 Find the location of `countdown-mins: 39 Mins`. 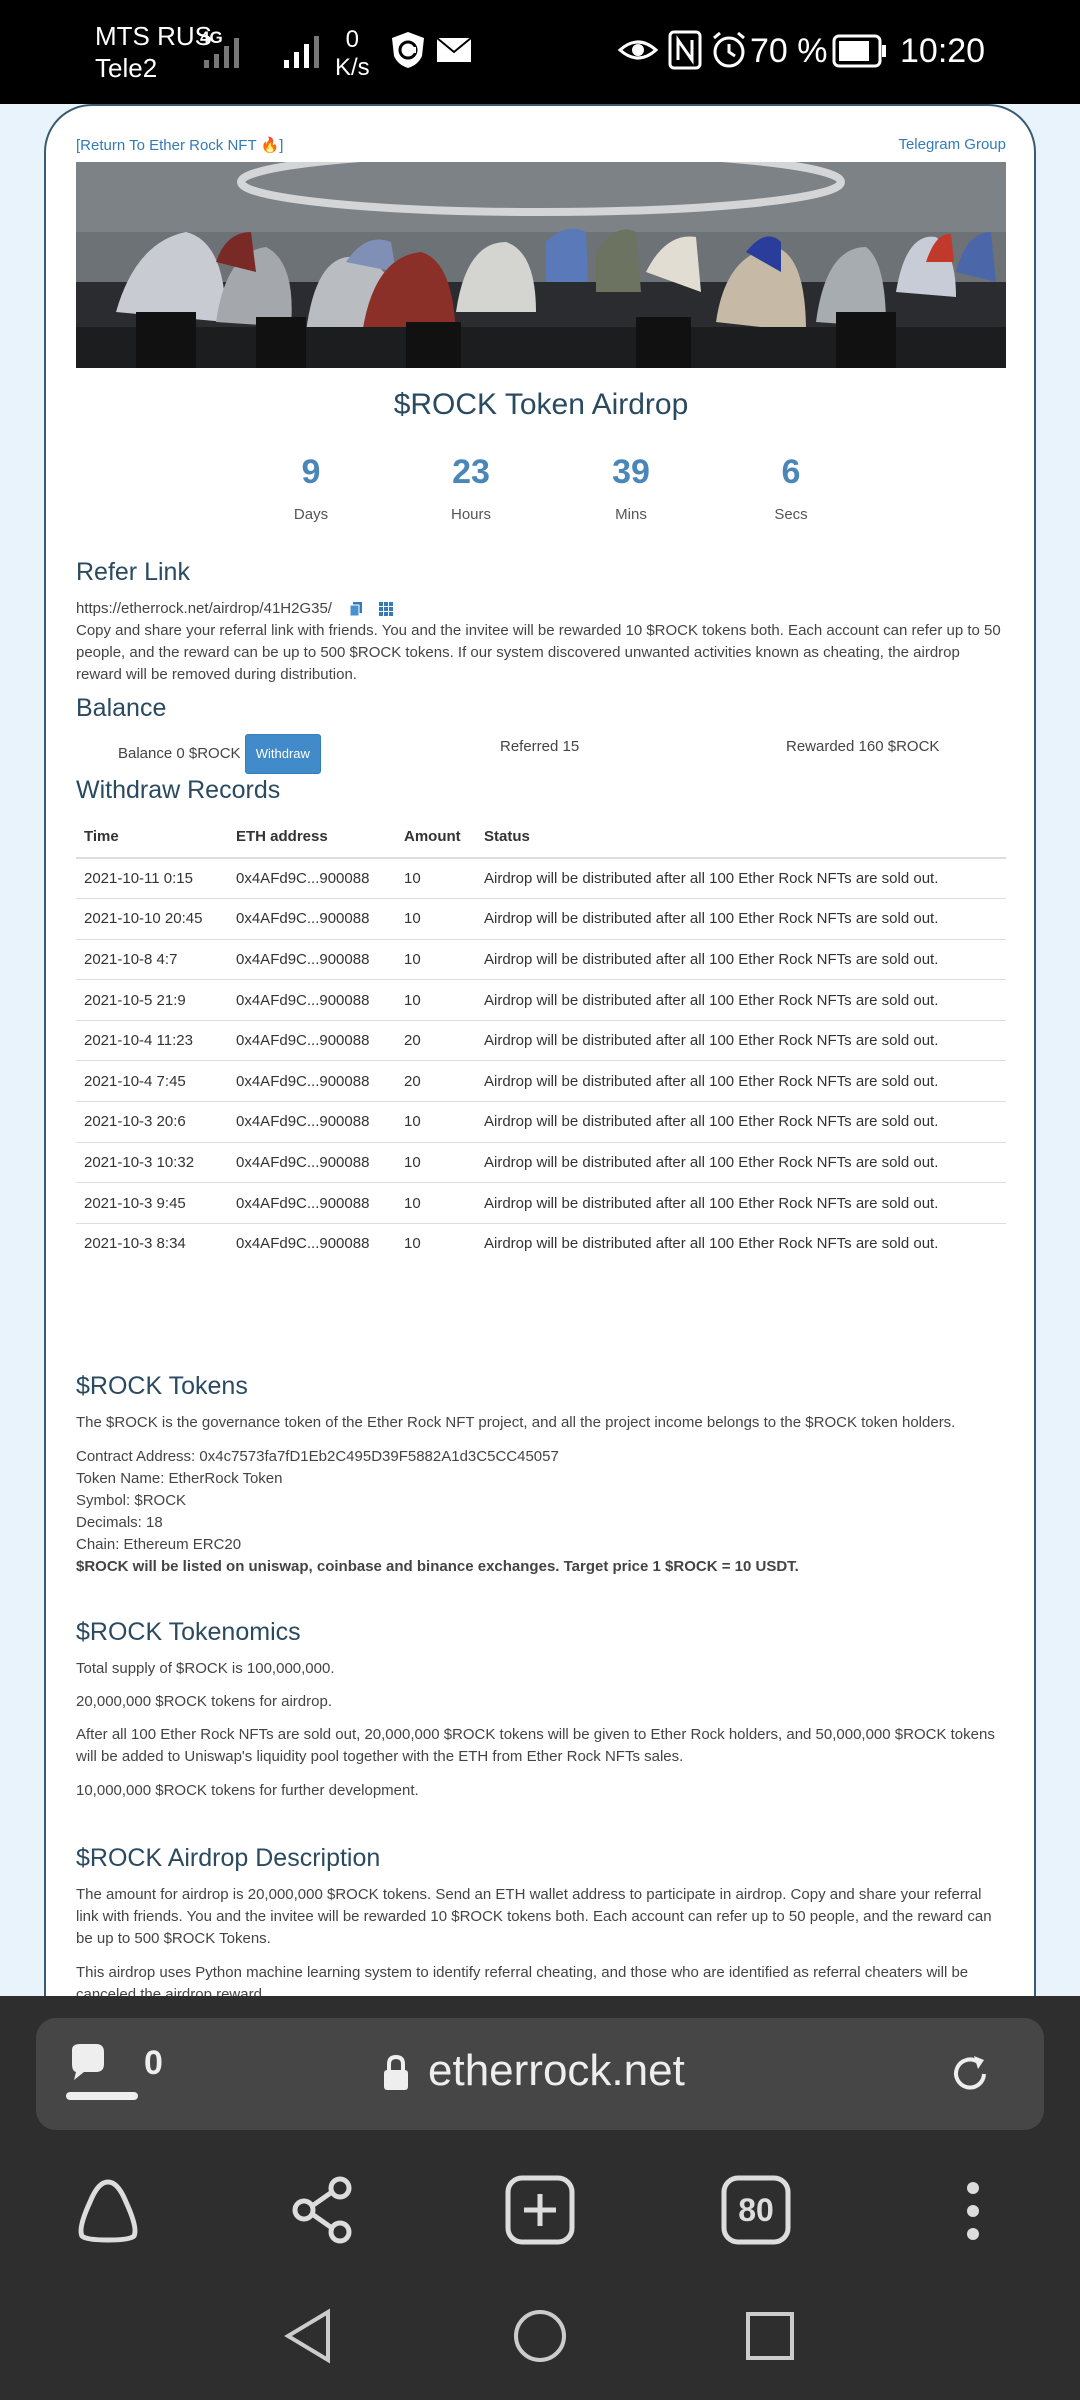

countdown-mins: 39 Mins is located at coordinates (631, 488).